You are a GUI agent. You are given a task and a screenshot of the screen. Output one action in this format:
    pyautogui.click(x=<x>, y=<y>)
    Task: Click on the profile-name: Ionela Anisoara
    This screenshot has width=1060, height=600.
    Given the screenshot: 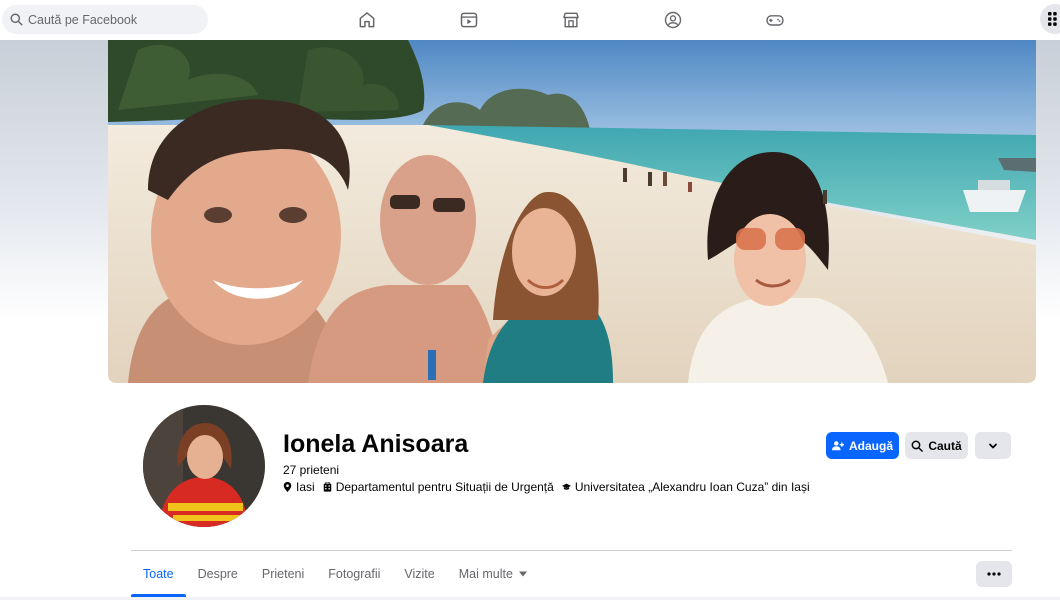 What is the action you would take?
    pyautogui.click(x=376, y=444)
    